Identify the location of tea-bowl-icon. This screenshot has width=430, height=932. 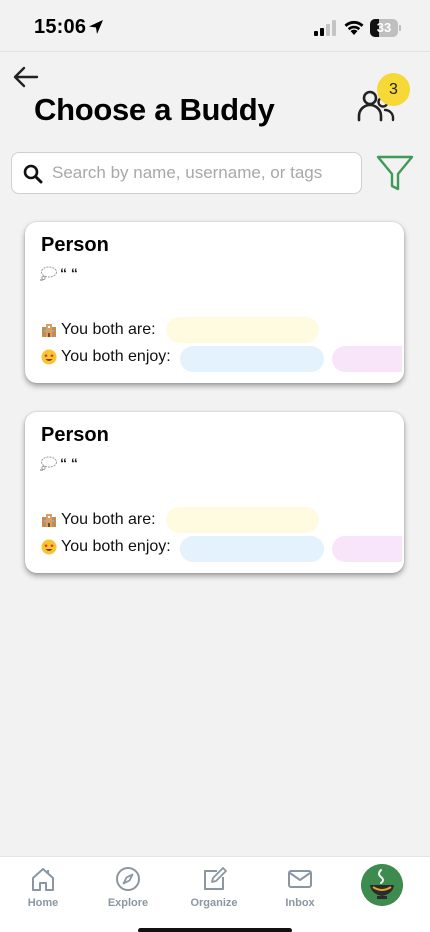
(382, 885).